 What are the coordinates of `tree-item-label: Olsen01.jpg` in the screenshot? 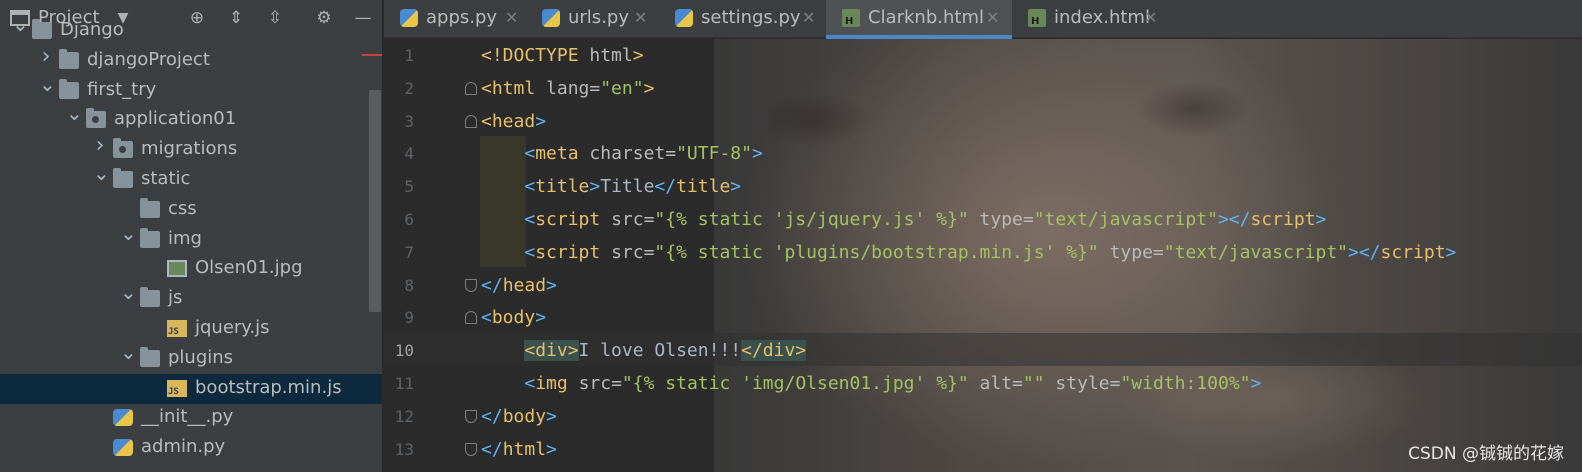 It's located at (249, 268).